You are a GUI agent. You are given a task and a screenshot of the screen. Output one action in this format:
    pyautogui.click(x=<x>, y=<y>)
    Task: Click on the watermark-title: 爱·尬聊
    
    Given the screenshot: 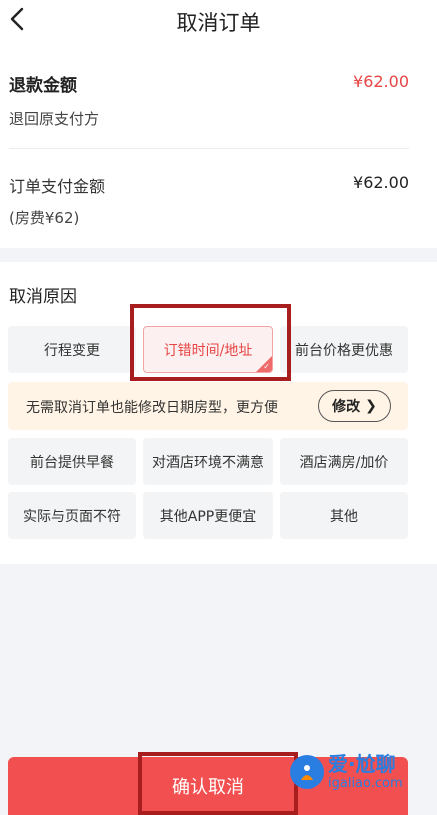 What is the action you would take?
    pyautogui.click(x=362, y=764)
    